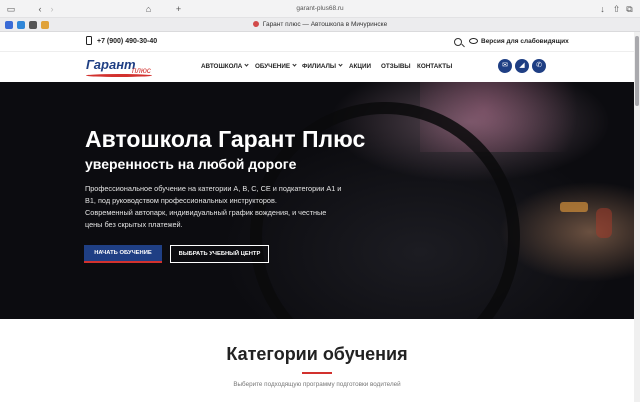 This screenshot has width=640, height=402. Describe the element at coordinates (360, 67) in the screenshot. I see `nav-item-akcii: АКЦИИ` at that location.